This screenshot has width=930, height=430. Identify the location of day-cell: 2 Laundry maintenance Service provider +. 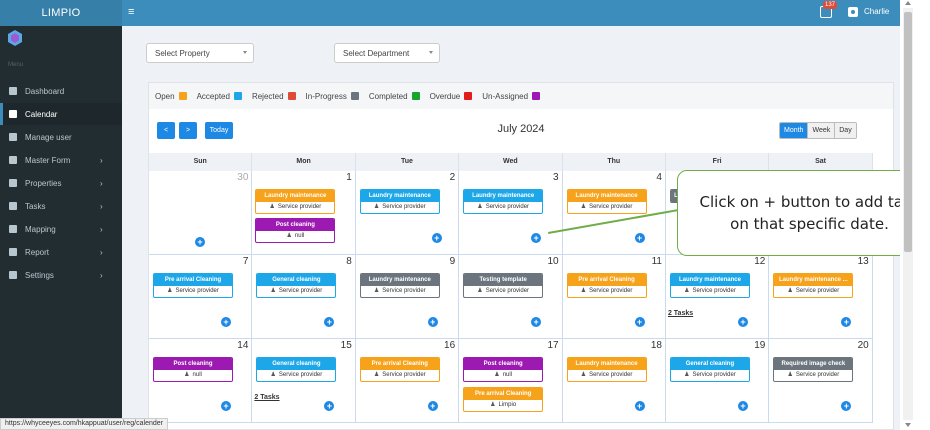
(407, 213).